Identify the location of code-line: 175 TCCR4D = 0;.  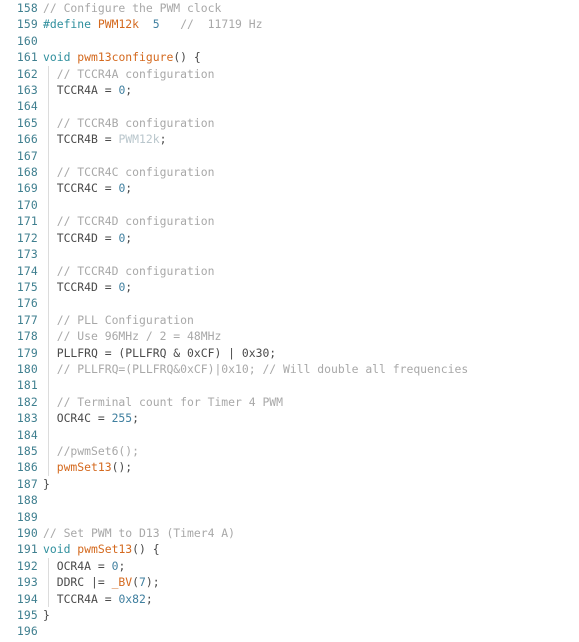
(289, 287).